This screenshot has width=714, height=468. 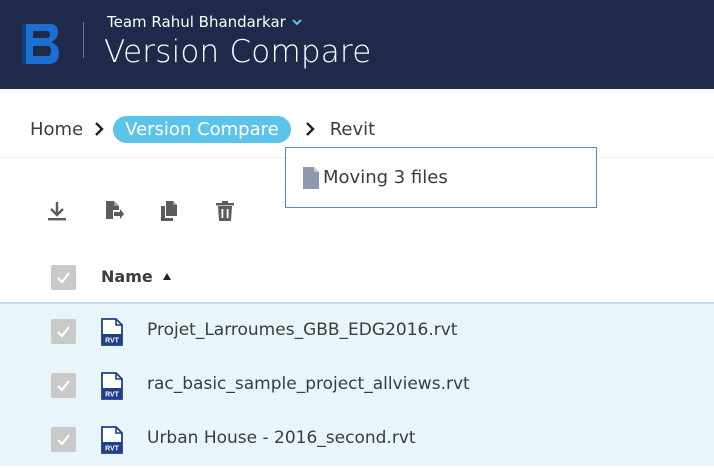 What do you see at coordinates (83, 40) in the screenshot?
I see `logo-divider` at bounding box center [83, 40].